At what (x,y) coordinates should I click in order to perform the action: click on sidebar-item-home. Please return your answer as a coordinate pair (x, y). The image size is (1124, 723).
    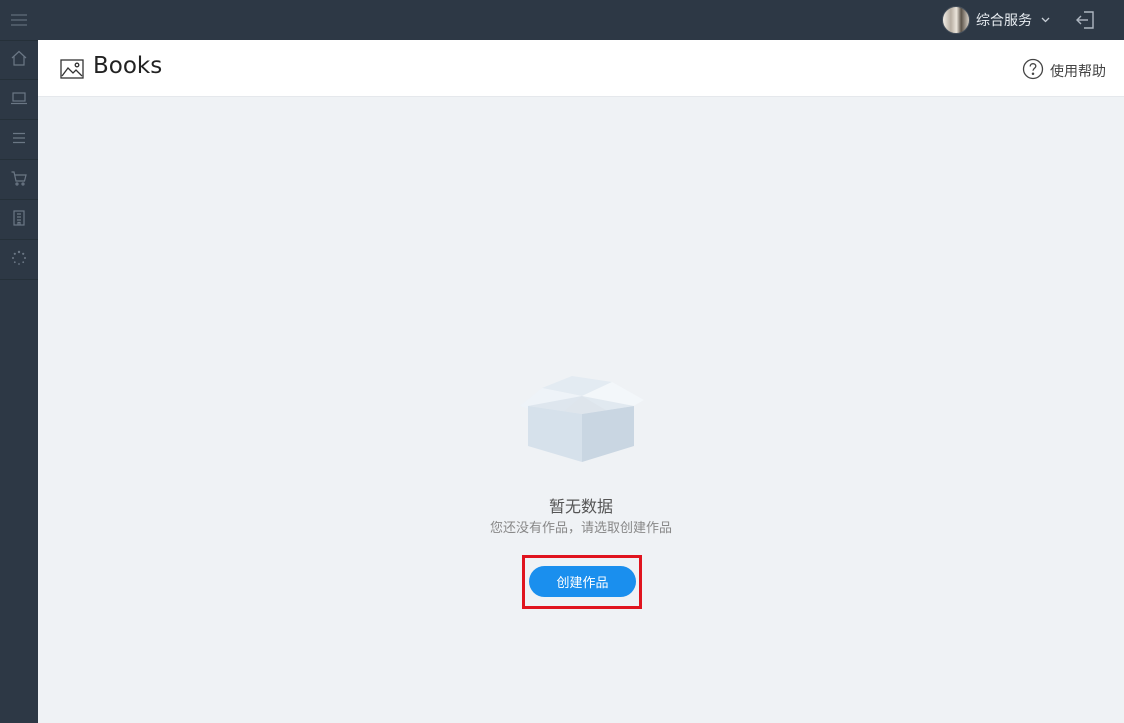
    Looking at the image, I should click on (19, 60).